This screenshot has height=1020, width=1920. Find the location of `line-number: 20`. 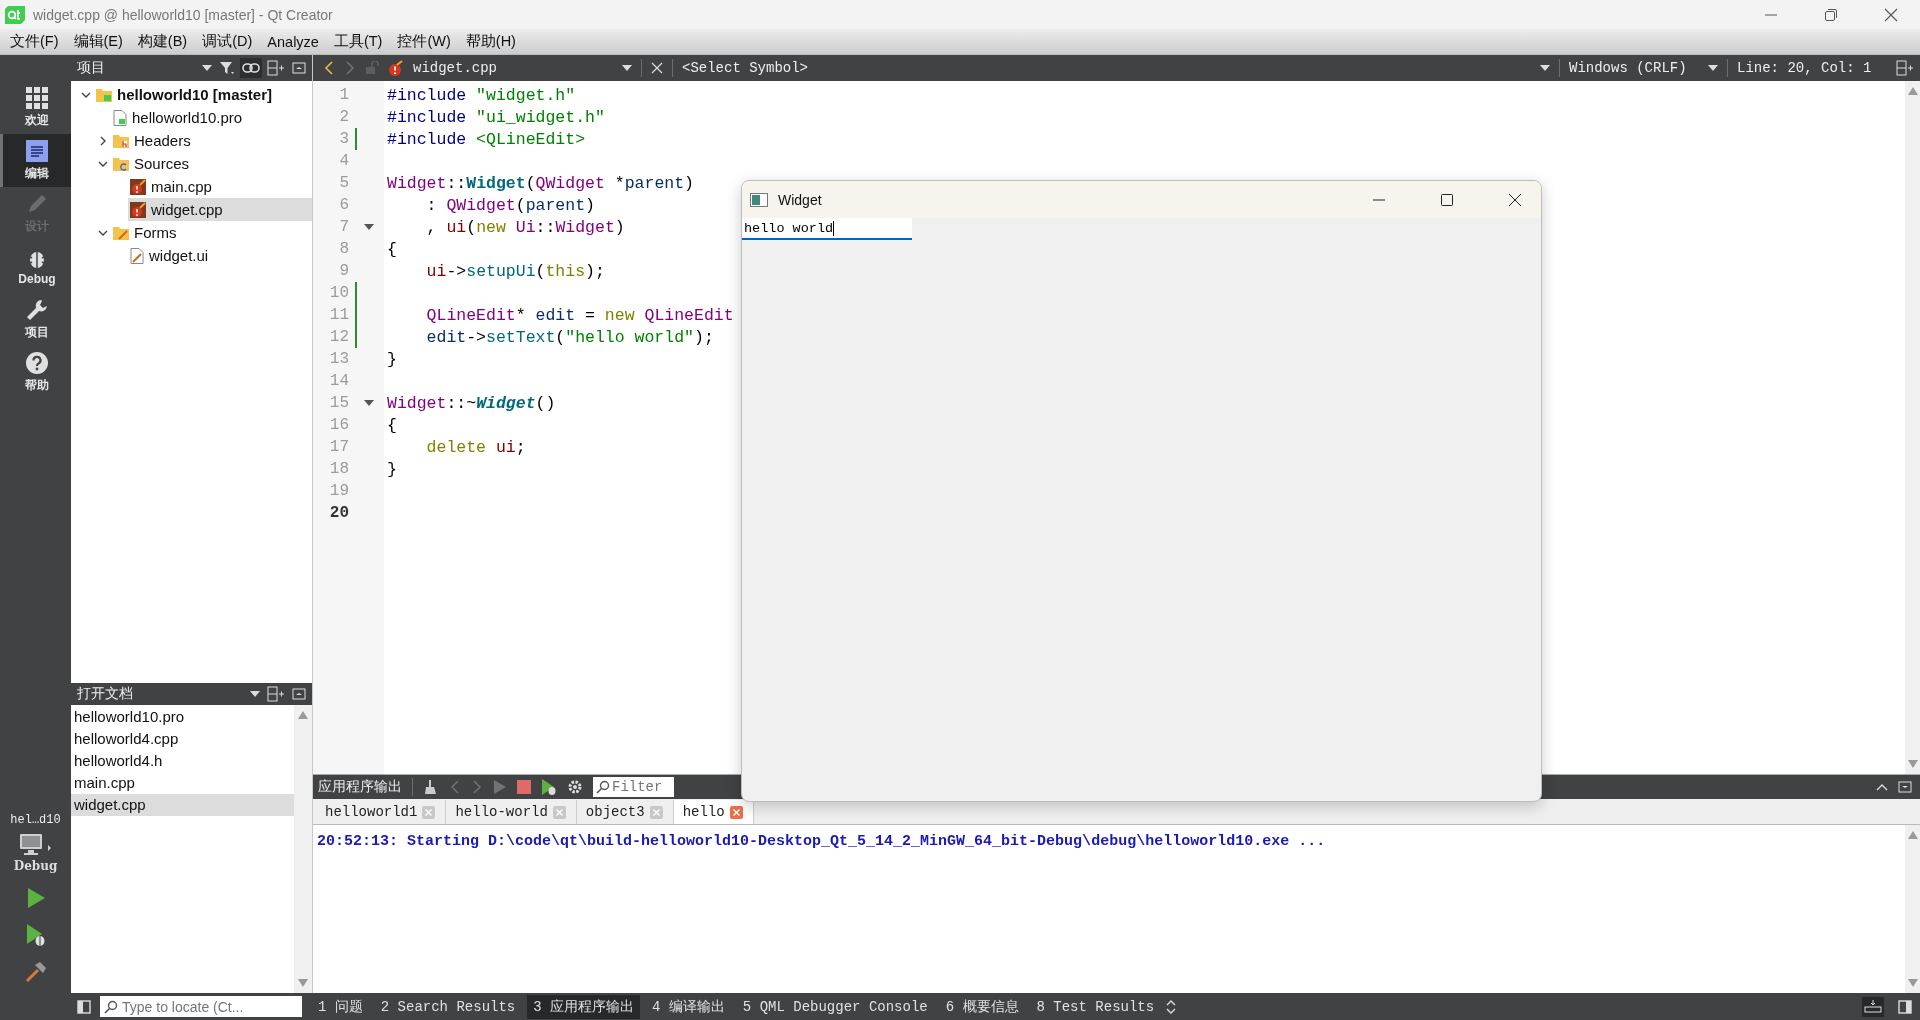

line-number: 20 is located at coordinates (338, 513).